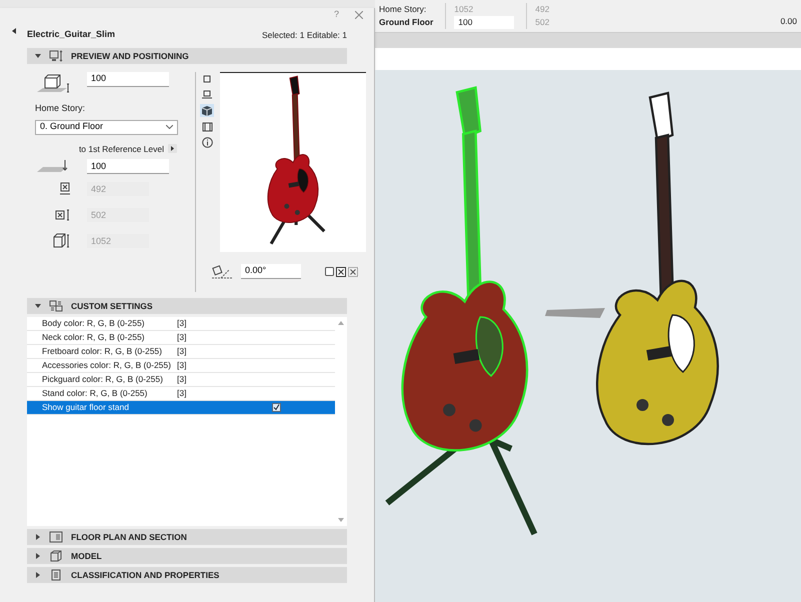 The height and width of the screenshot is (602, 801). I want to click on play-arrow-icon, so click(172, 149).